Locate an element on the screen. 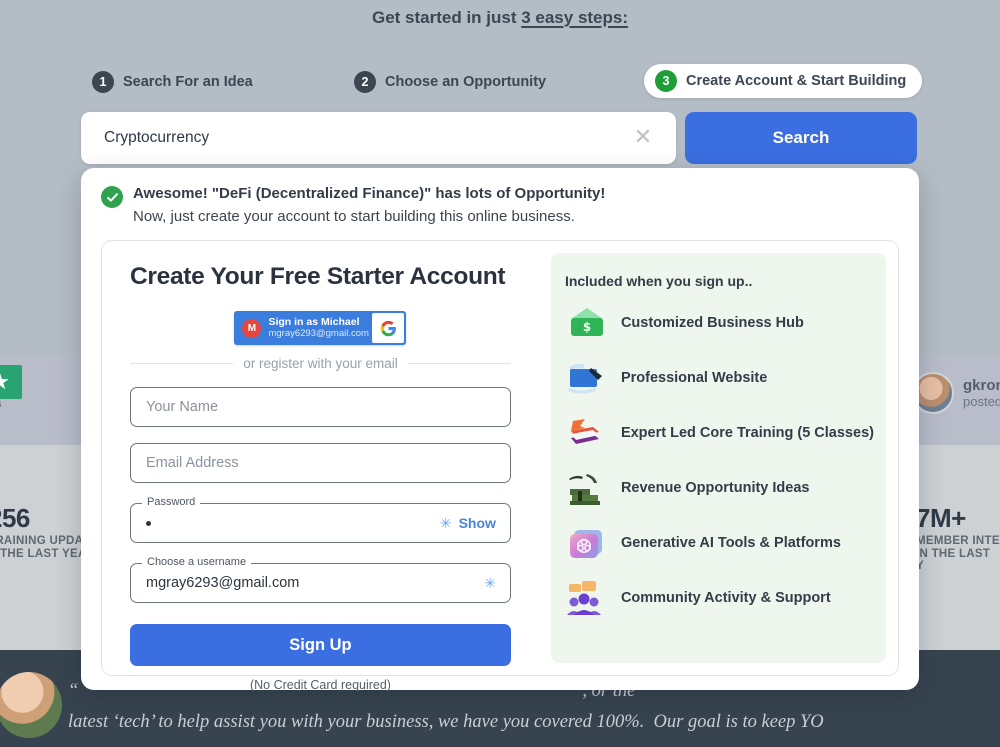  page-title: Get started in just 3 easy steps: is located at coordinates (500, 18).